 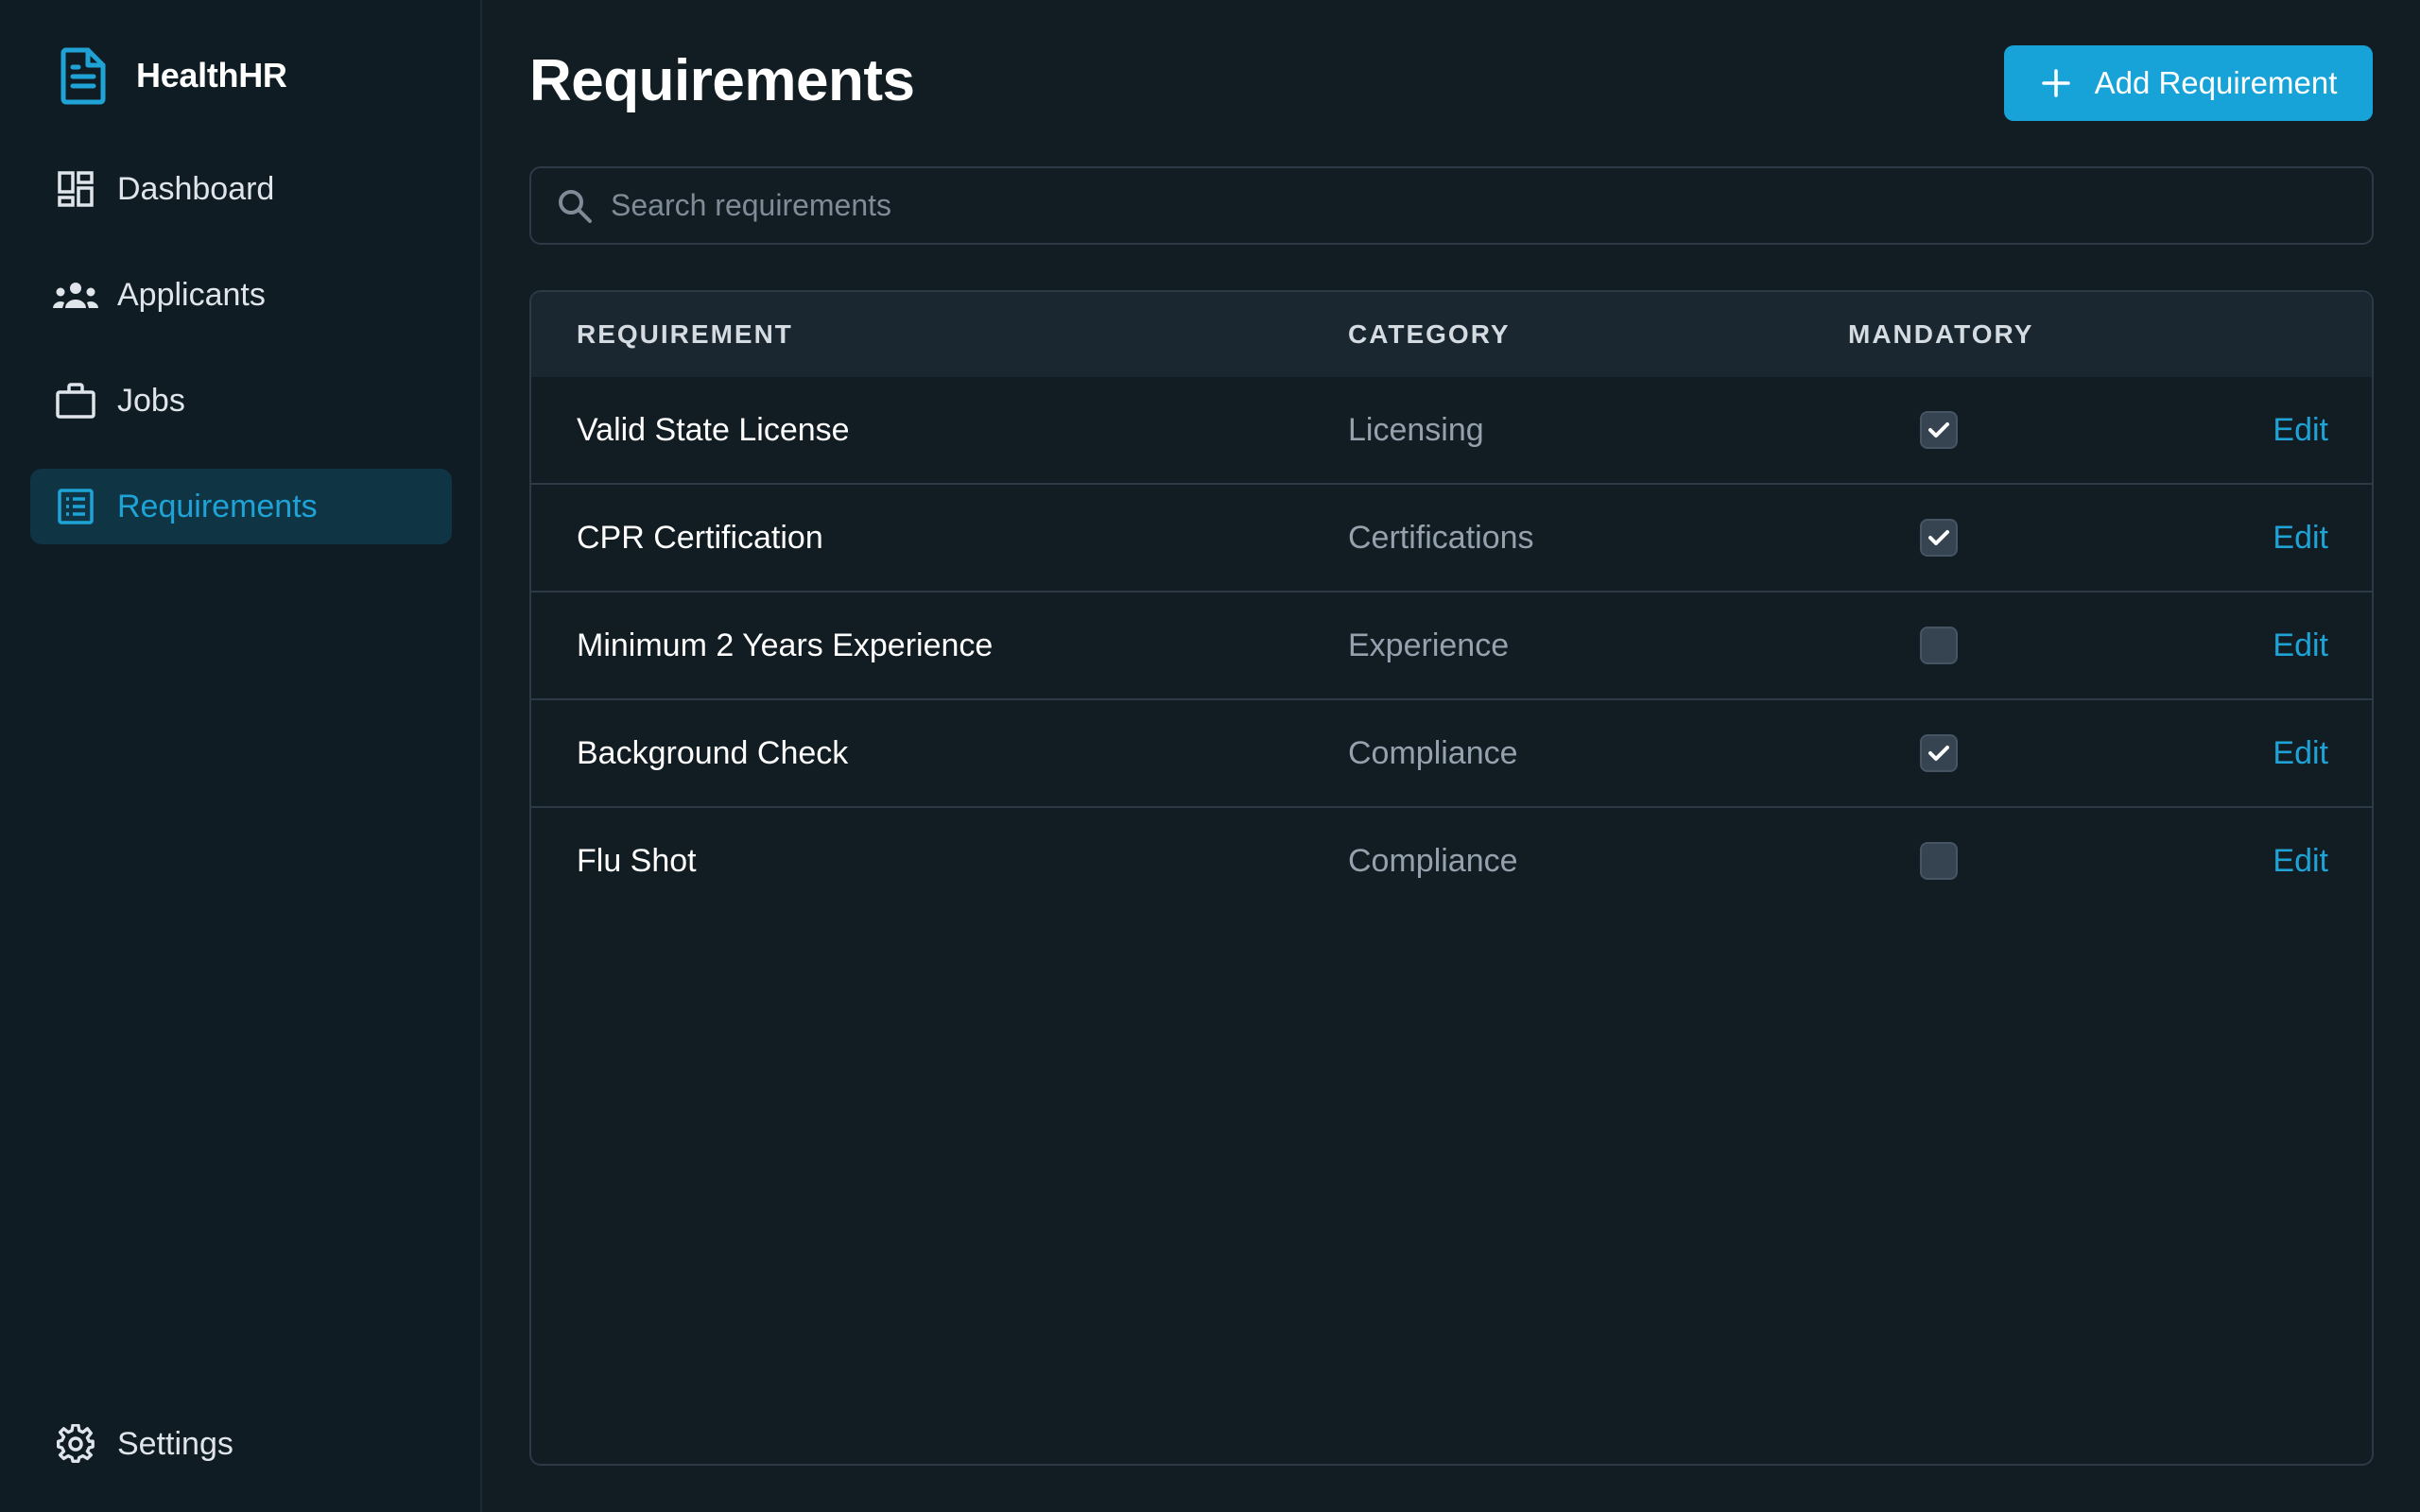 What do you see at coordinates (75, 400) in the screenshot?
I see `briefcase-icon` at bounding box center [75, 400].